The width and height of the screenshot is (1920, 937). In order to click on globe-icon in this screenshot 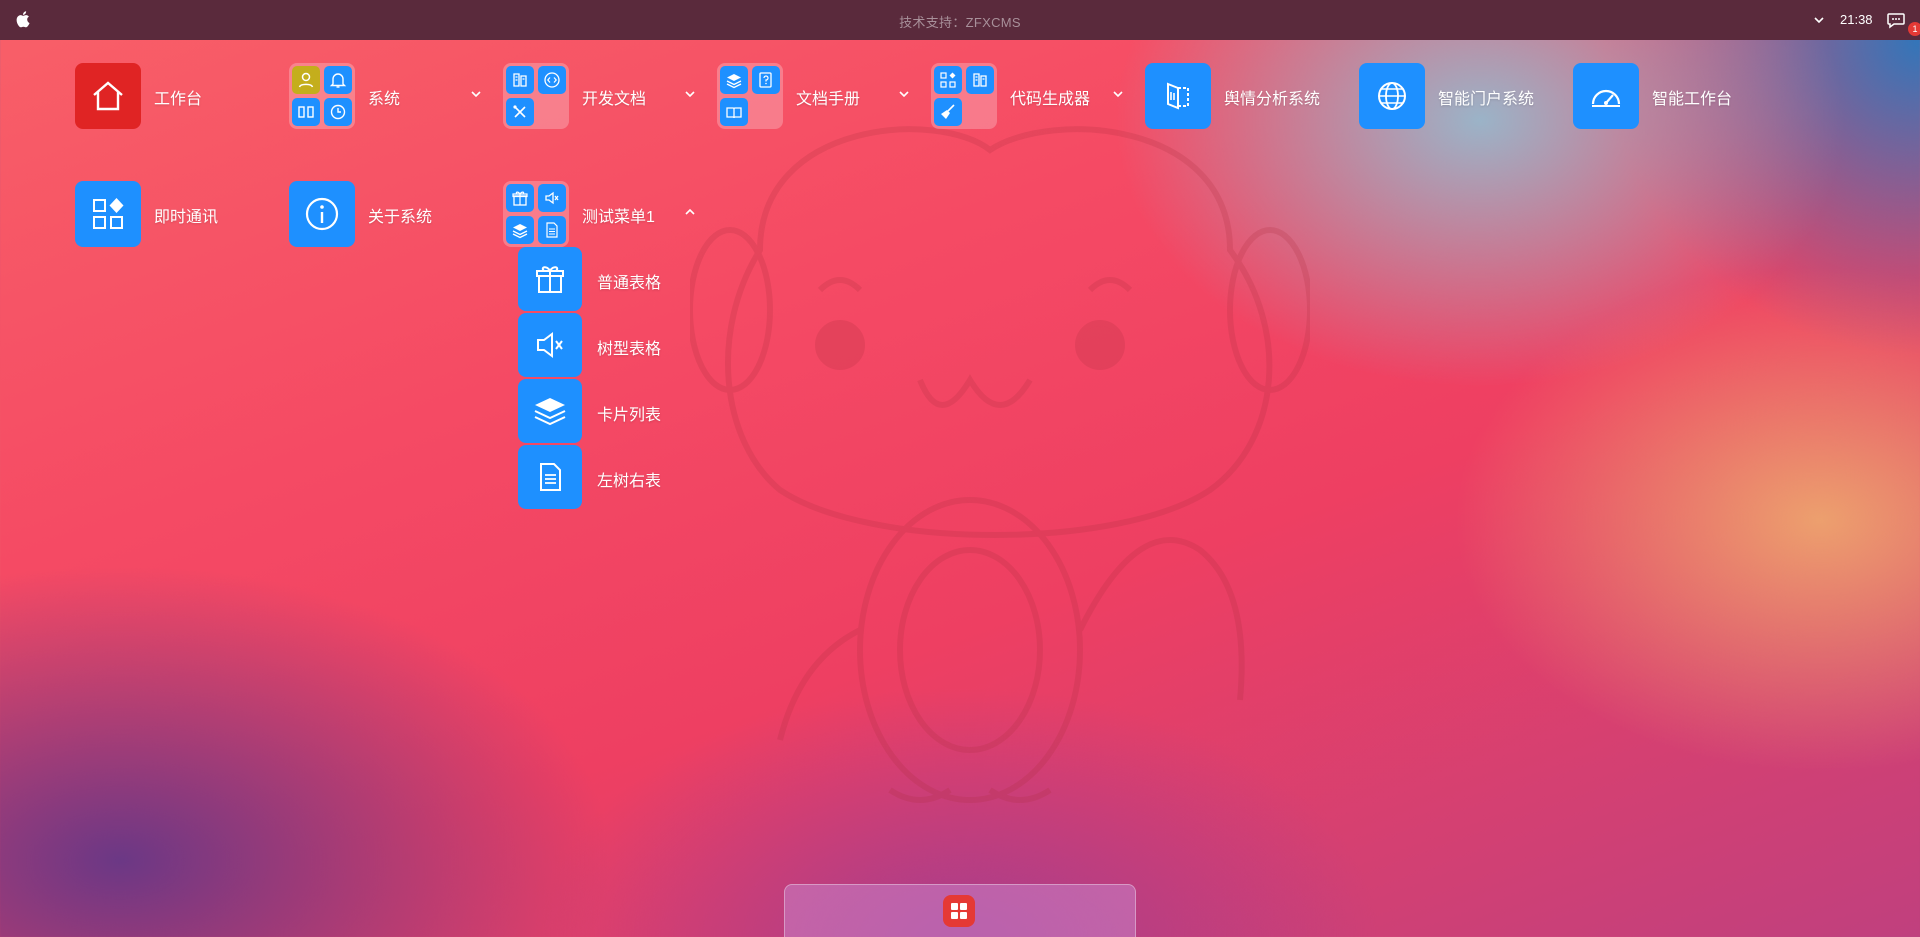, I will do `click(1392, 96)`.